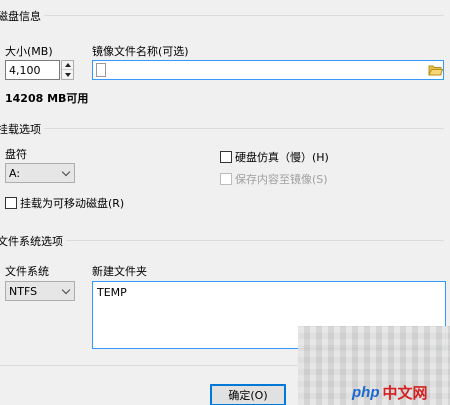 This screenshot has height=405, width=450. What do you see at coordinates (366, 392) in the screenshot?
I see `watermark-logo: php` at bounding box center [366, 392].